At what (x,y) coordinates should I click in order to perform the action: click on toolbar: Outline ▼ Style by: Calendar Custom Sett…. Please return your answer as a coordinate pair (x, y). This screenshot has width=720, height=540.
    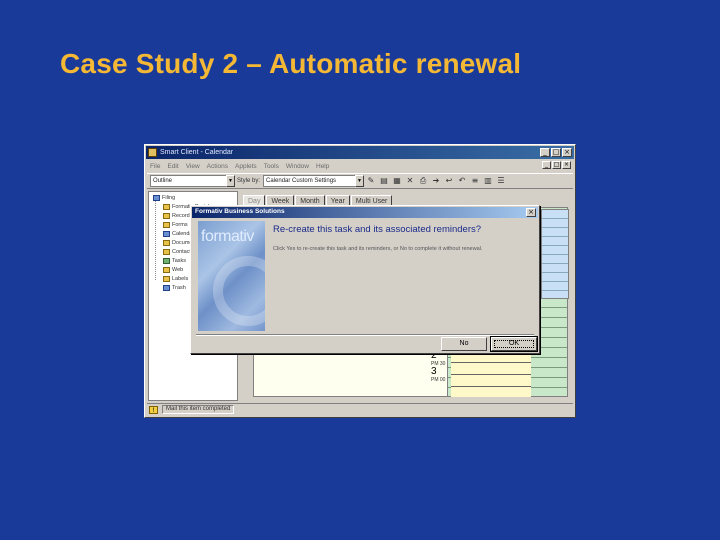
    Looking at the image, I should click on (360, 181).